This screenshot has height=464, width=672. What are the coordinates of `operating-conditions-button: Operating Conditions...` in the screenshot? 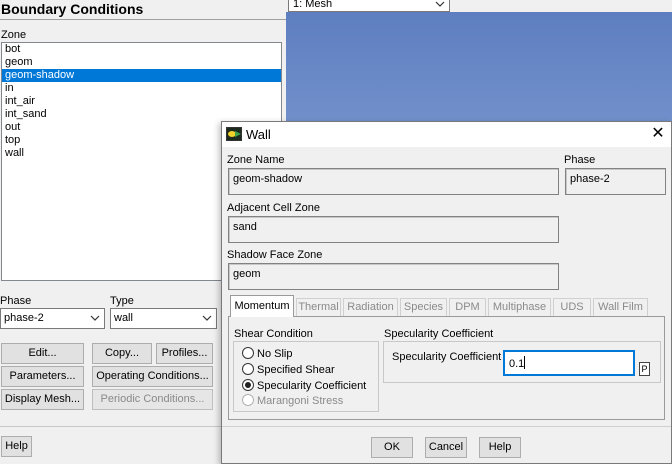 It's located at (152, 376).